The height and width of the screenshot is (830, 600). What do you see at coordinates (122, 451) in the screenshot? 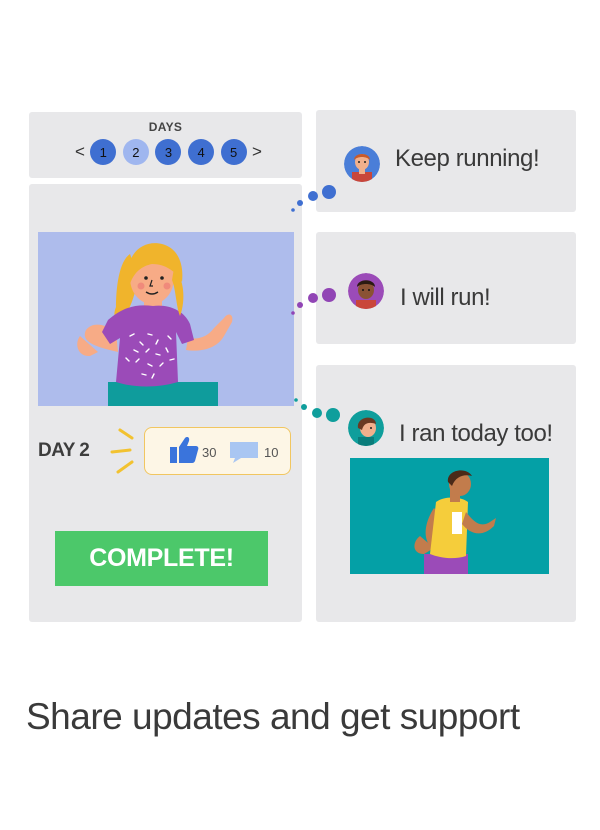
I see `sparkle-burst-icon` at bounding box center [122, 451].